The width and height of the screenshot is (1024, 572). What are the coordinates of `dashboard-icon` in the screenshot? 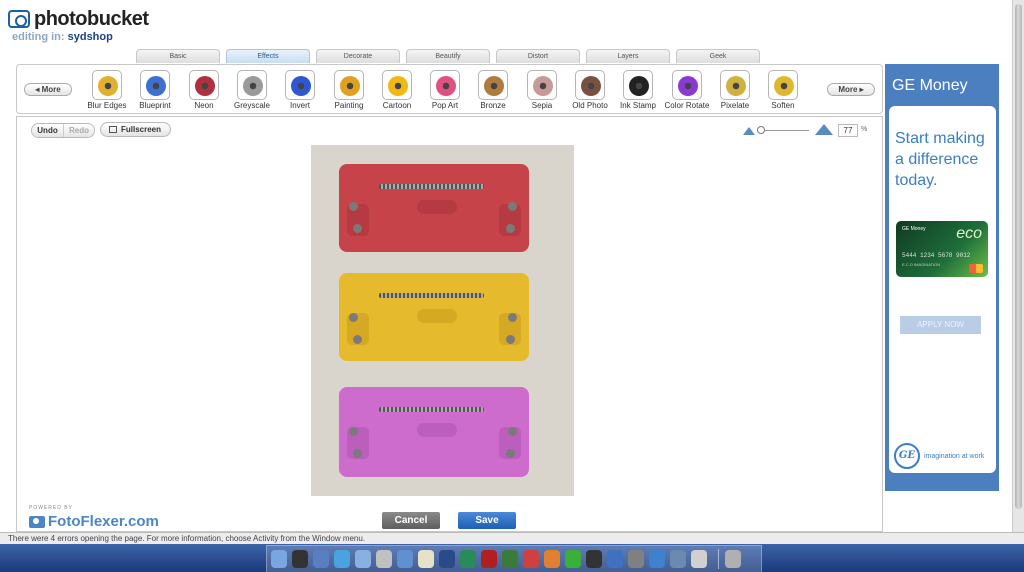 It's located at (300, 559).